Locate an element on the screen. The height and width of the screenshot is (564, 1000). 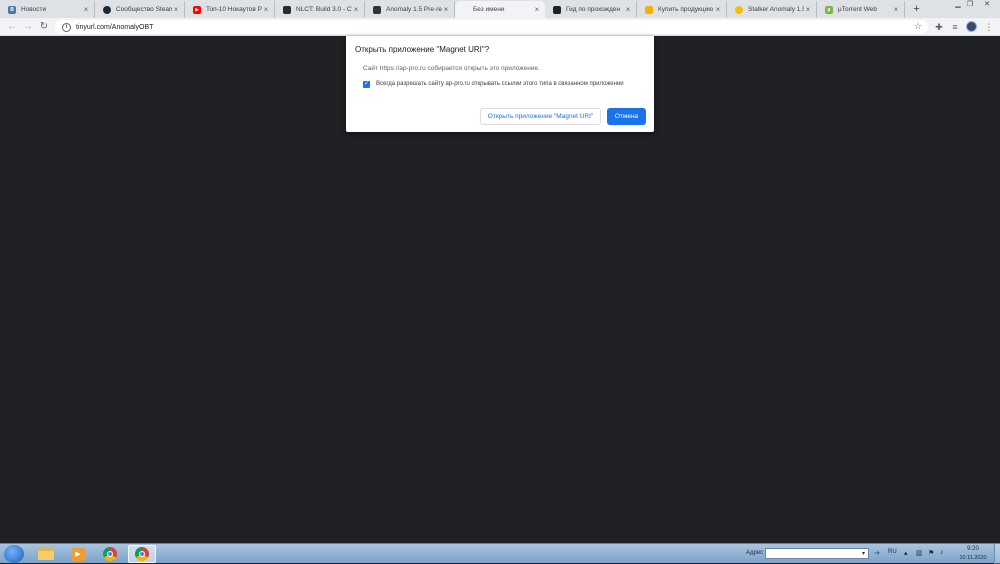
explorer-taskbar-button is located at coordinates (46, 554).